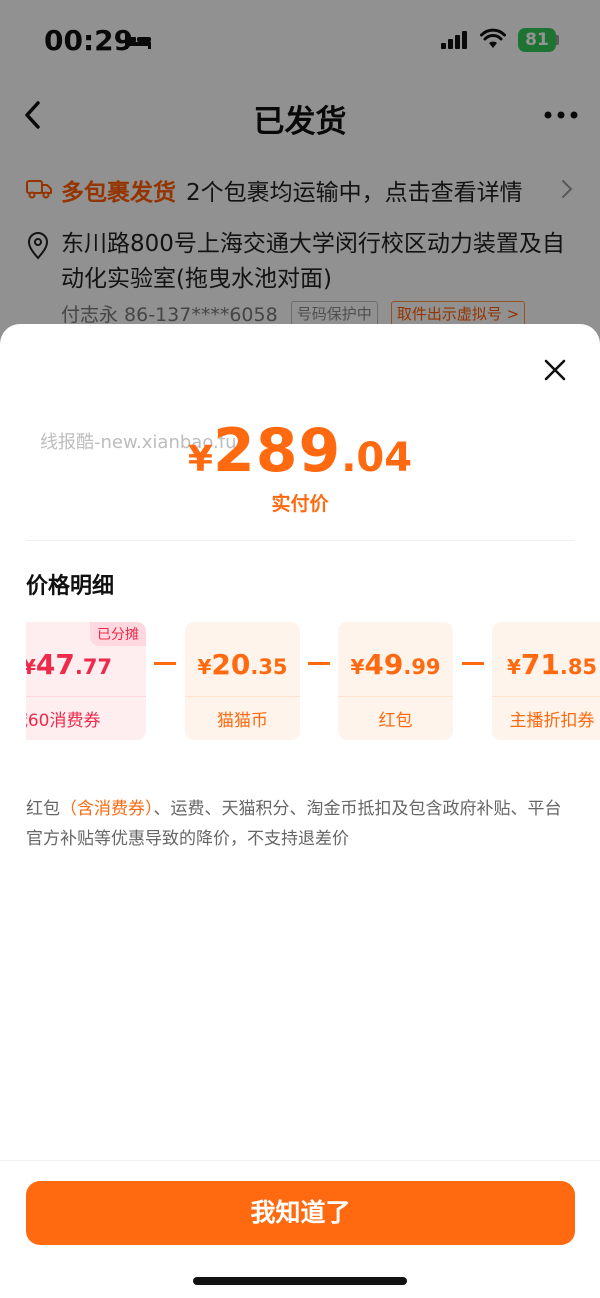 The image size is (600, 1298). Describe the element at coordinates (552, 721) in the screenshot. I see `discount-label: 主播折扣券` at that location.